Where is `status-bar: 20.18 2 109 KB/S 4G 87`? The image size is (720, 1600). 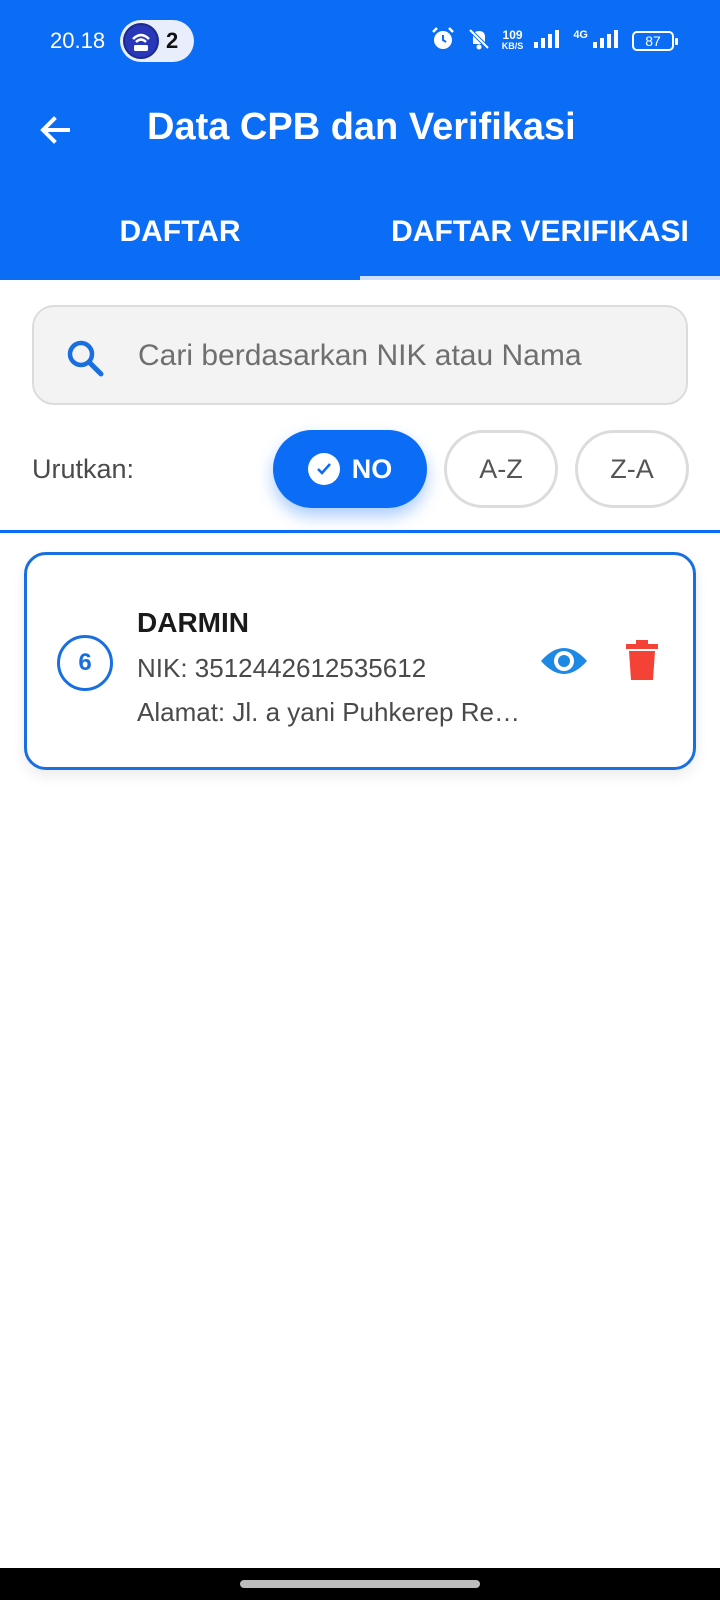
status-bar: 20.18 2 109 KB/S 4G 87 is located at coordinates (360, 42).